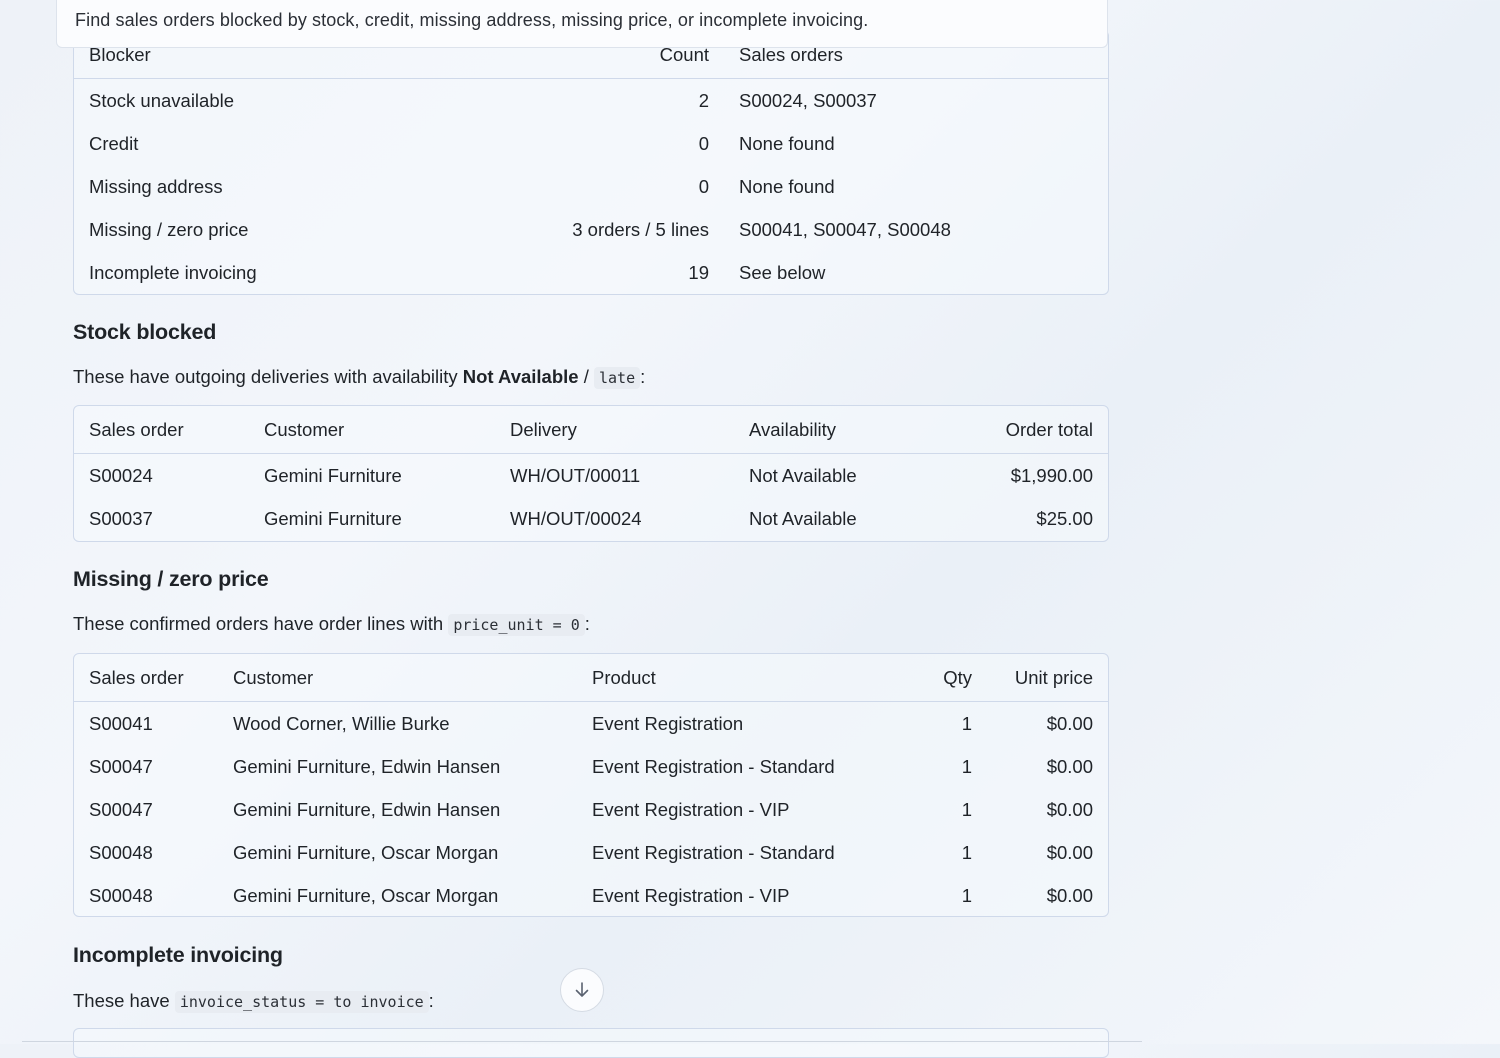 The image size is (1500, 1058). What do you see at coordinates (161, 430) in the screenshot?
I see `stock-header-order: Sales order` at bounding box center [161, 430].